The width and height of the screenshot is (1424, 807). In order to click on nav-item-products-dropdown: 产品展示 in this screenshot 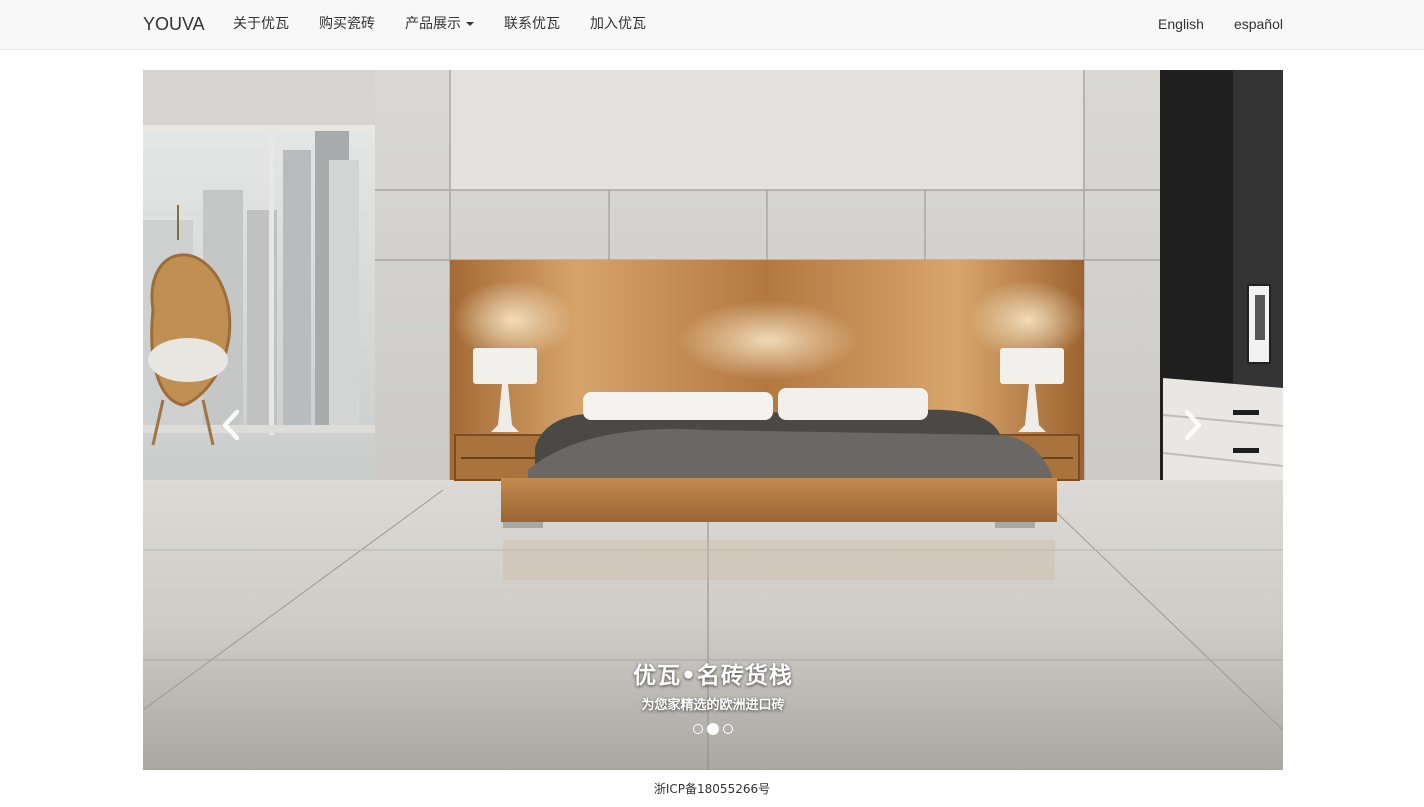, I will do `click(439, 25)`.